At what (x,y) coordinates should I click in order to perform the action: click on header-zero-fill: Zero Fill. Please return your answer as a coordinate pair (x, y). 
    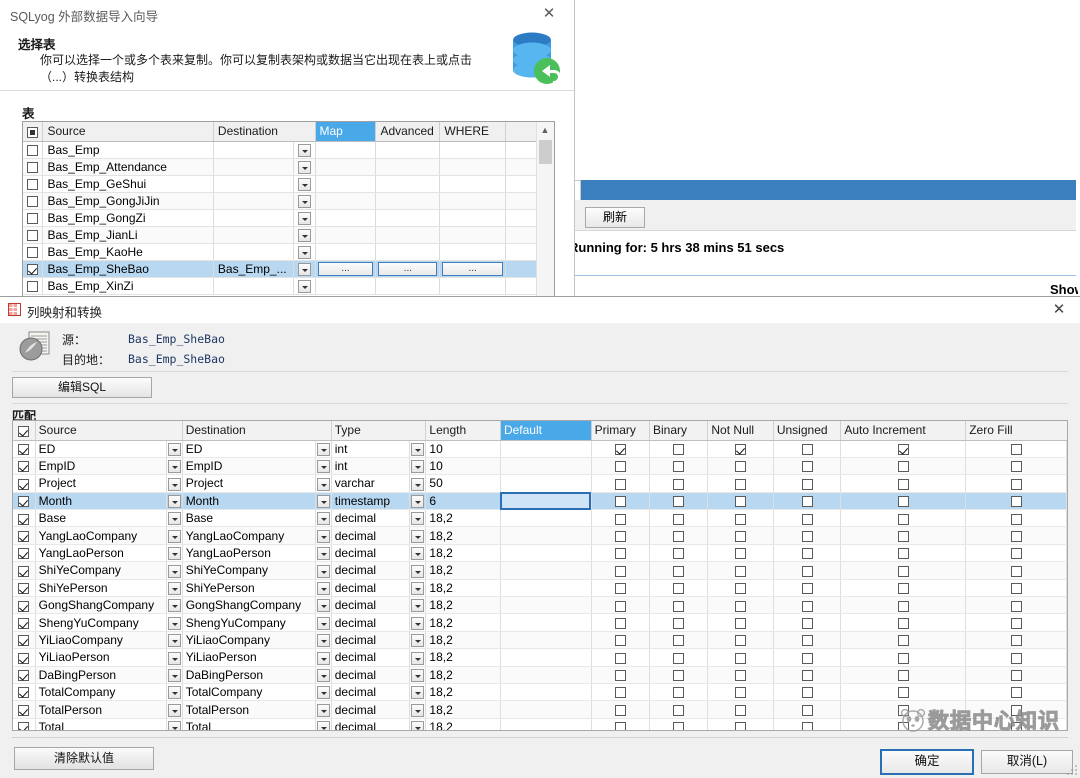
    Looking at the image, I should click on (1016, 431).